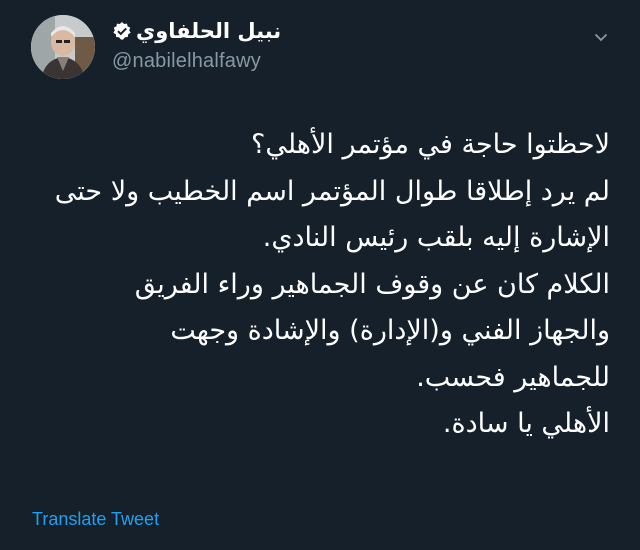 The width and height of the screenshot is (640, 550). Describe the element at coordinates (372, 284) in the screenshot. I see `tweet-line: الكلام كان عن وقوف الجماهير وراء الفريق` at that location.